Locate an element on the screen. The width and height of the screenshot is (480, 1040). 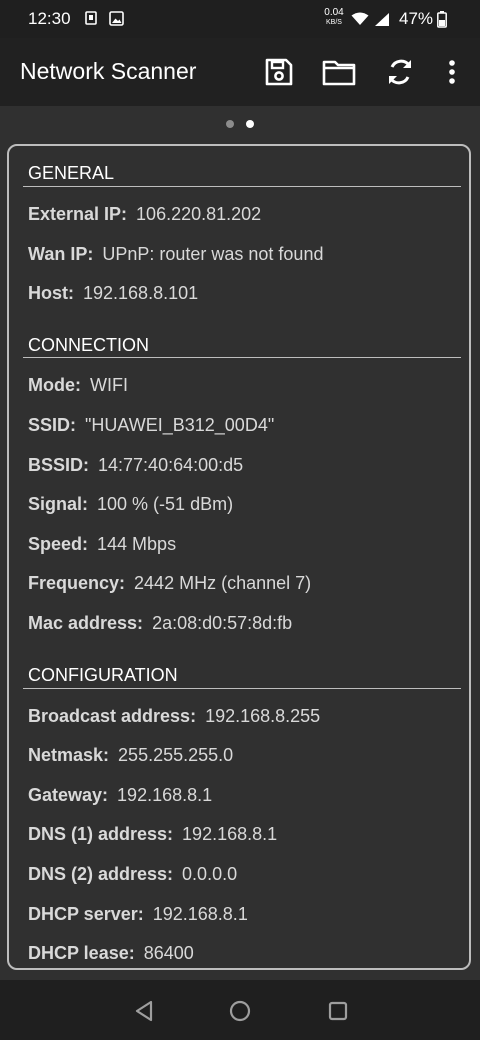
back-button is located at coordinates (144, 1011).